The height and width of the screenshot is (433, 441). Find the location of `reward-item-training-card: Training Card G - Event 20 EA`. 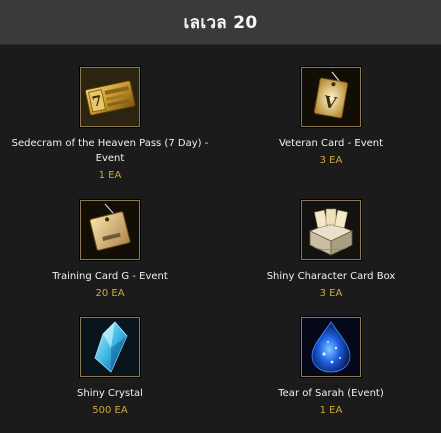

reward-item-training-card: Training Card G - Event 20 EA is located at coordinates (110, 250).